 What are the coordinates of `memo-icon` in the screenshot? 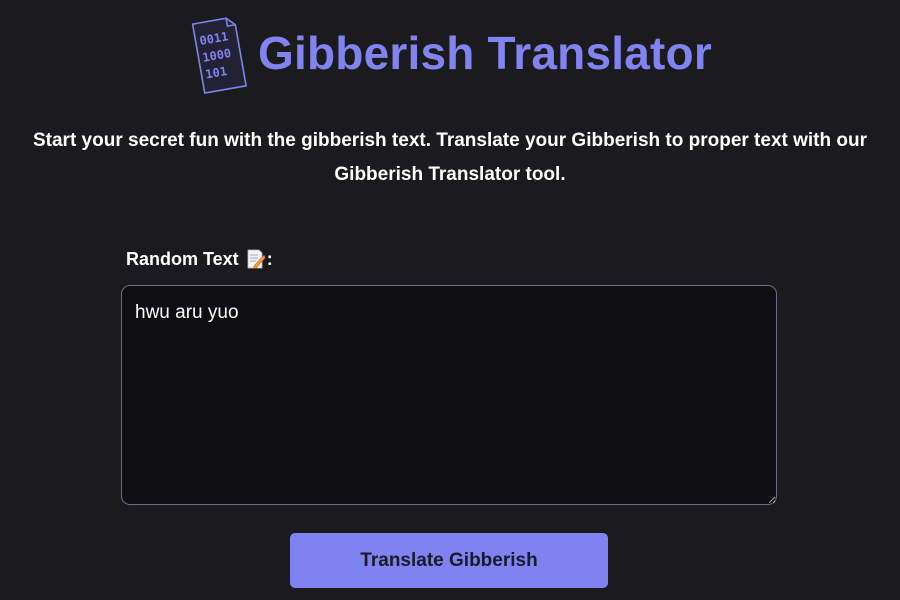 It's located at (256, 259).